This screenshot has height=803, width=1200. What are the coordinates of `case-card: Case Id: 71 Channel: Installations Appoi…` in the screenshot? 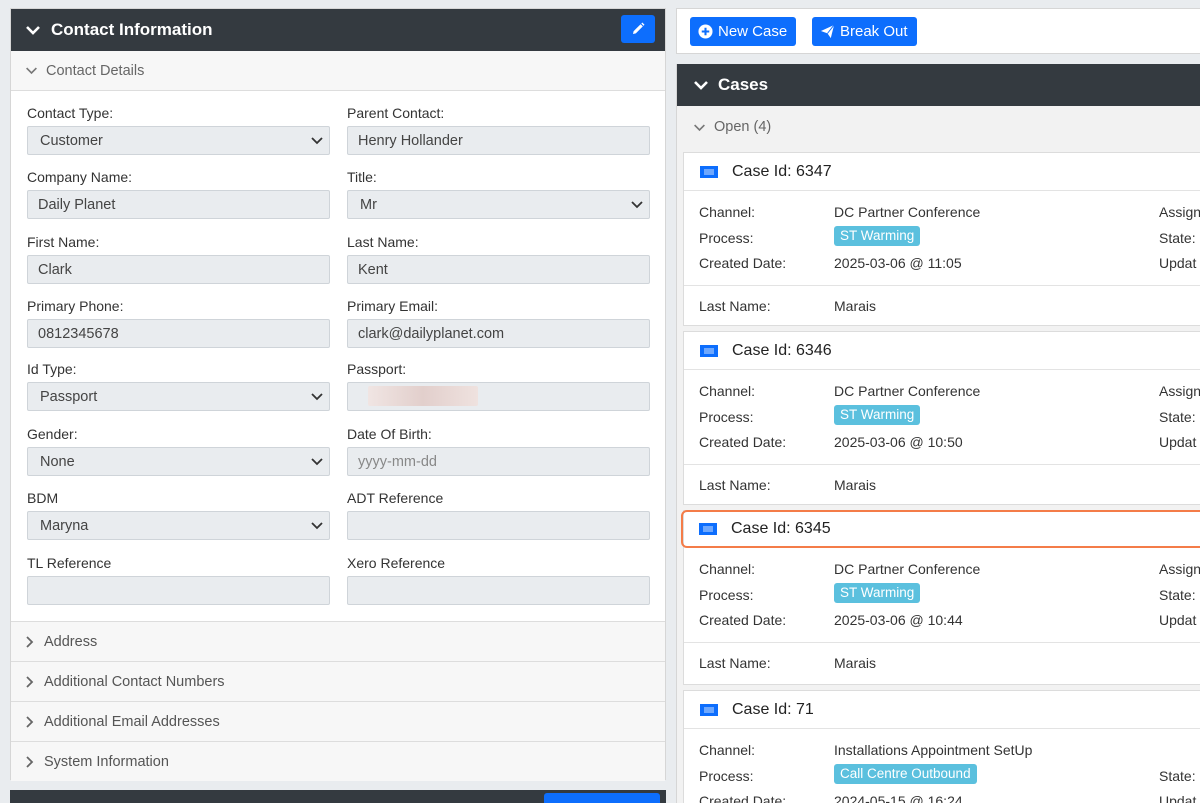 It's located at (941, 746).